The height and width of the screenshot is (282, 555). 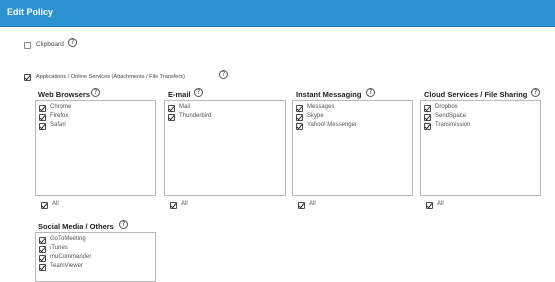 What do you see at coordinates (480, 148) in the screenshot?
I see `cloud-services-list: Dropbox SendSpace Transmission` at bounding box center [480, 148].